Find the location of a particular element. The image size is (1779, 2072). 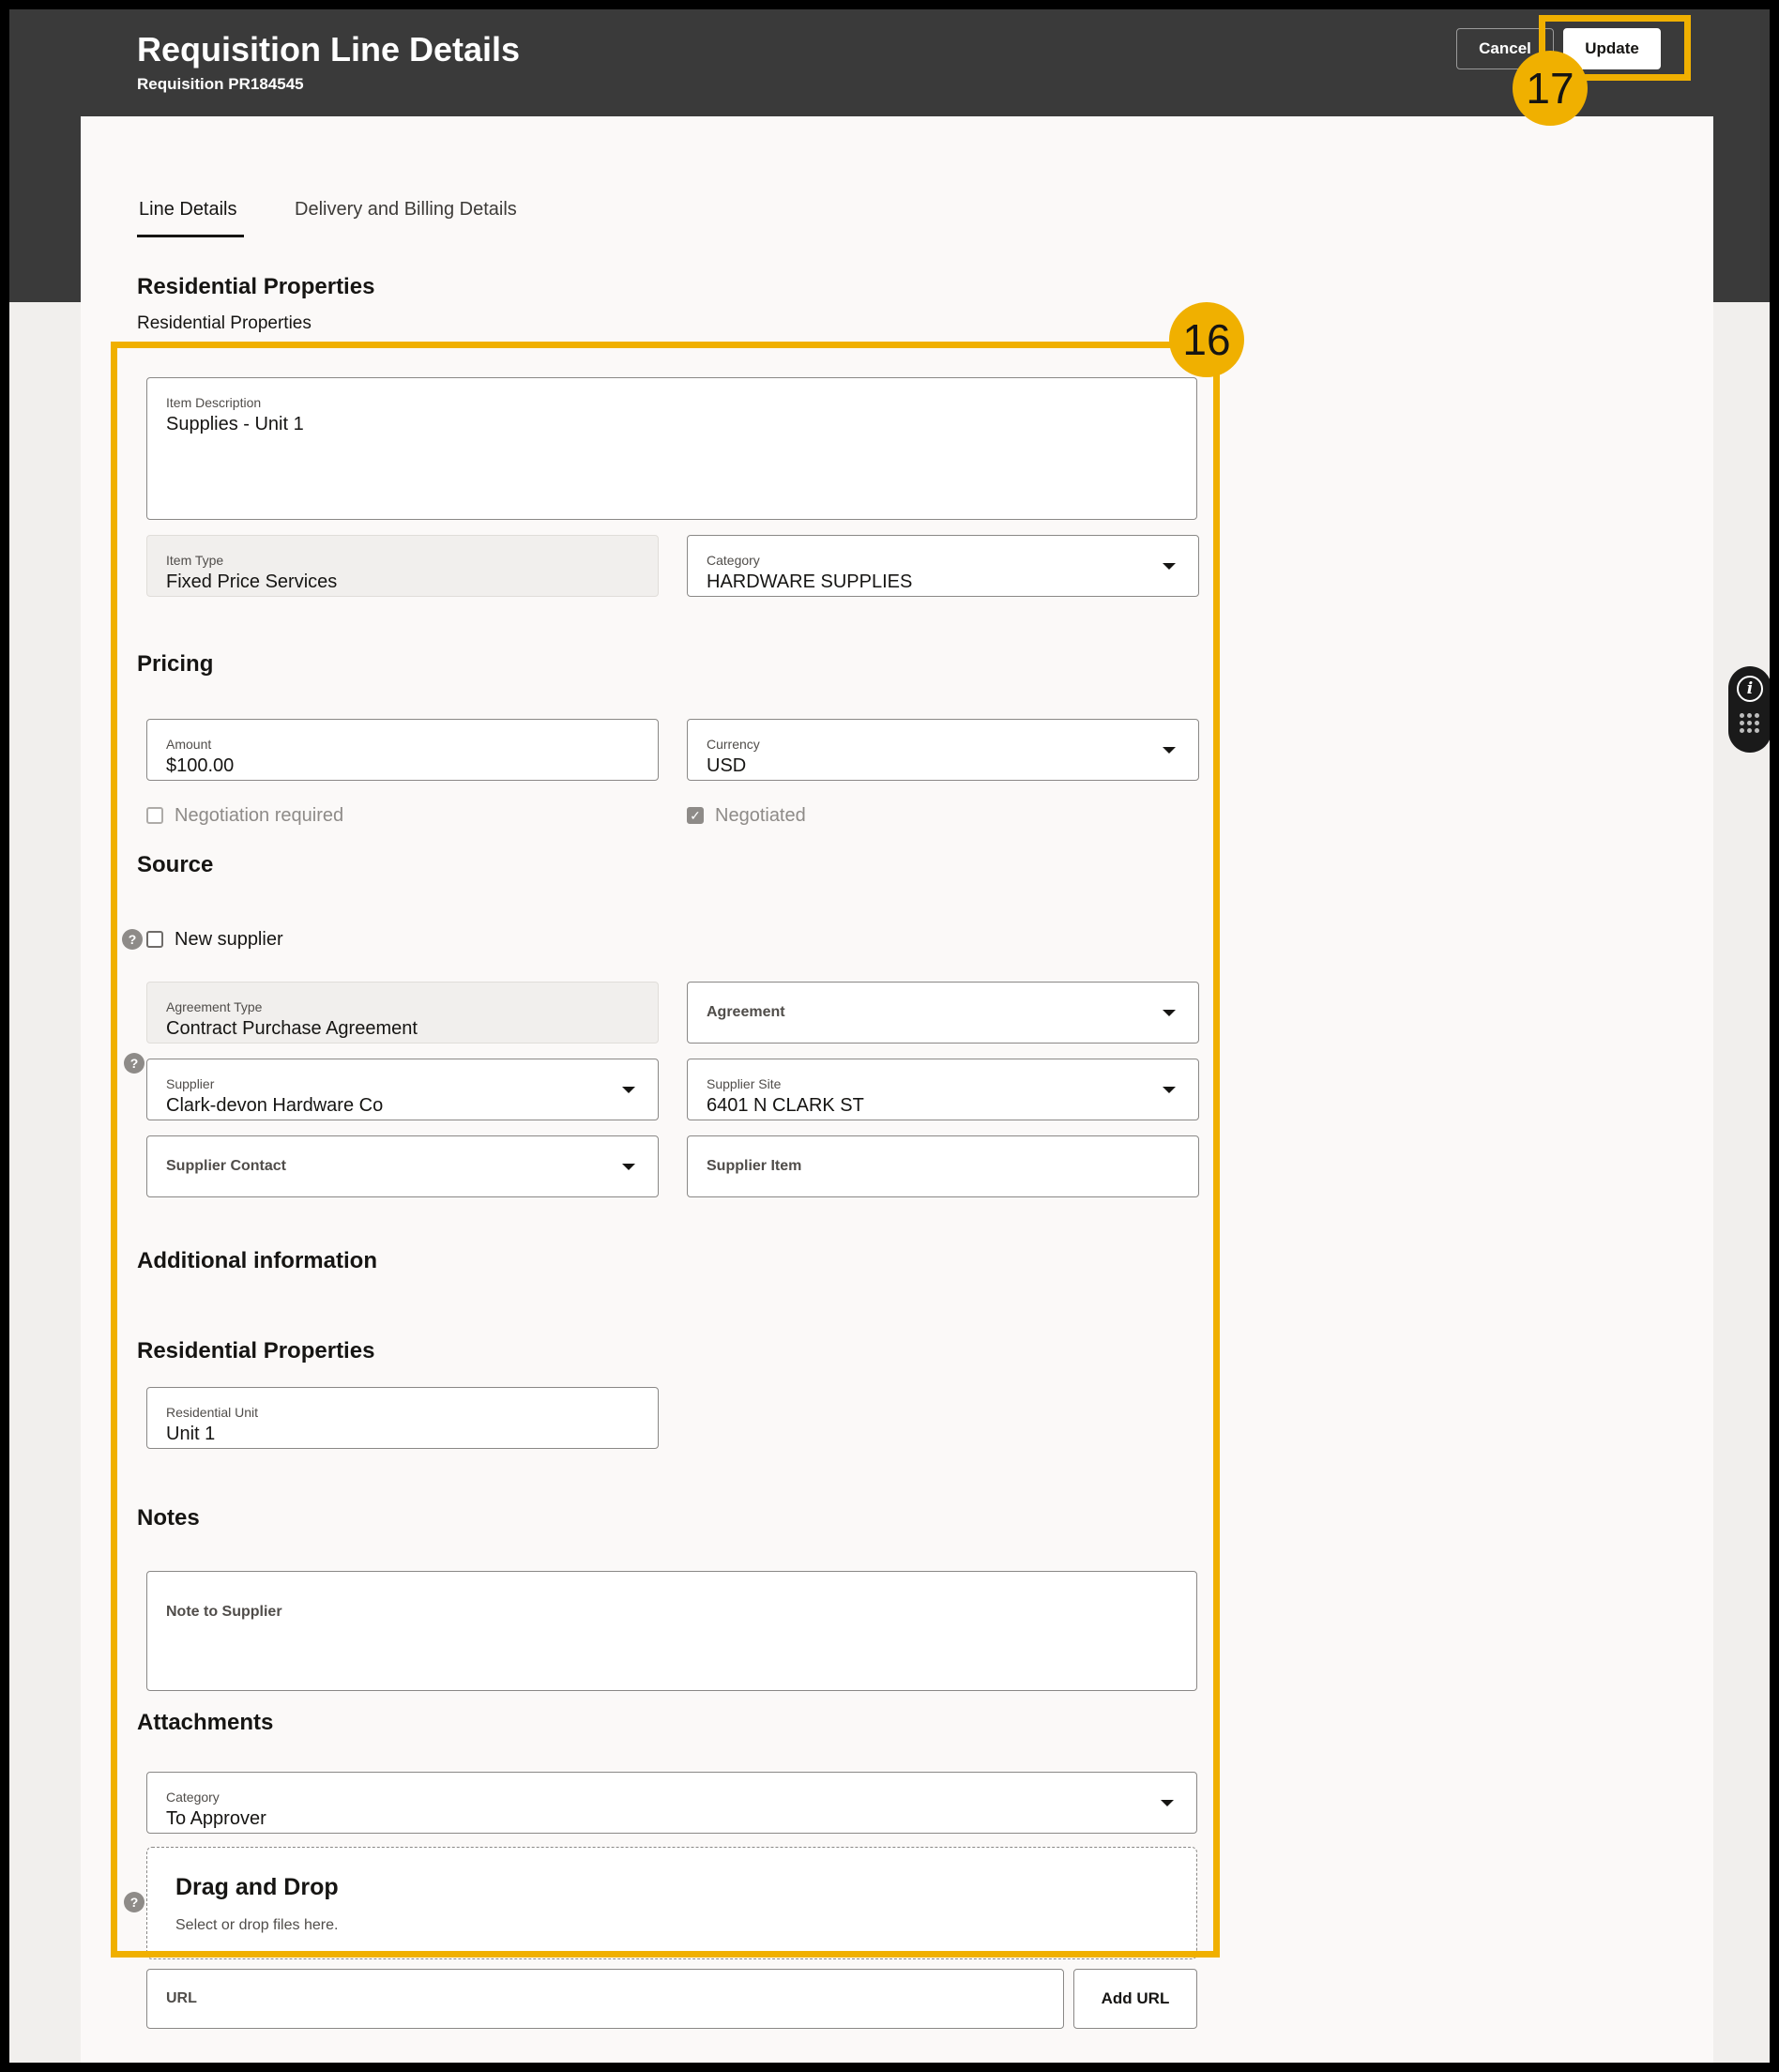

info-icon: i is located at coordinates (1750, 689).